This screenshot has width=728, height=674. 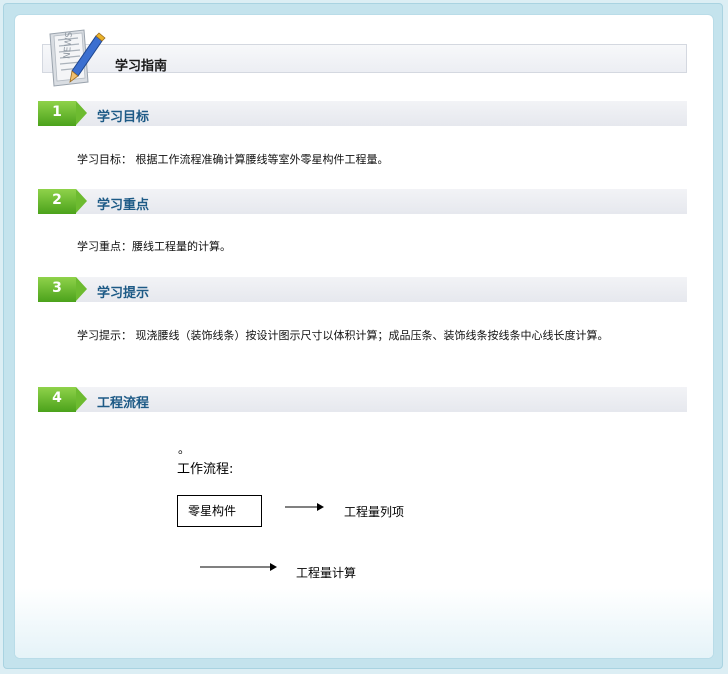 I want to click on section-title: 学习目标, so click(x=123, y=117).